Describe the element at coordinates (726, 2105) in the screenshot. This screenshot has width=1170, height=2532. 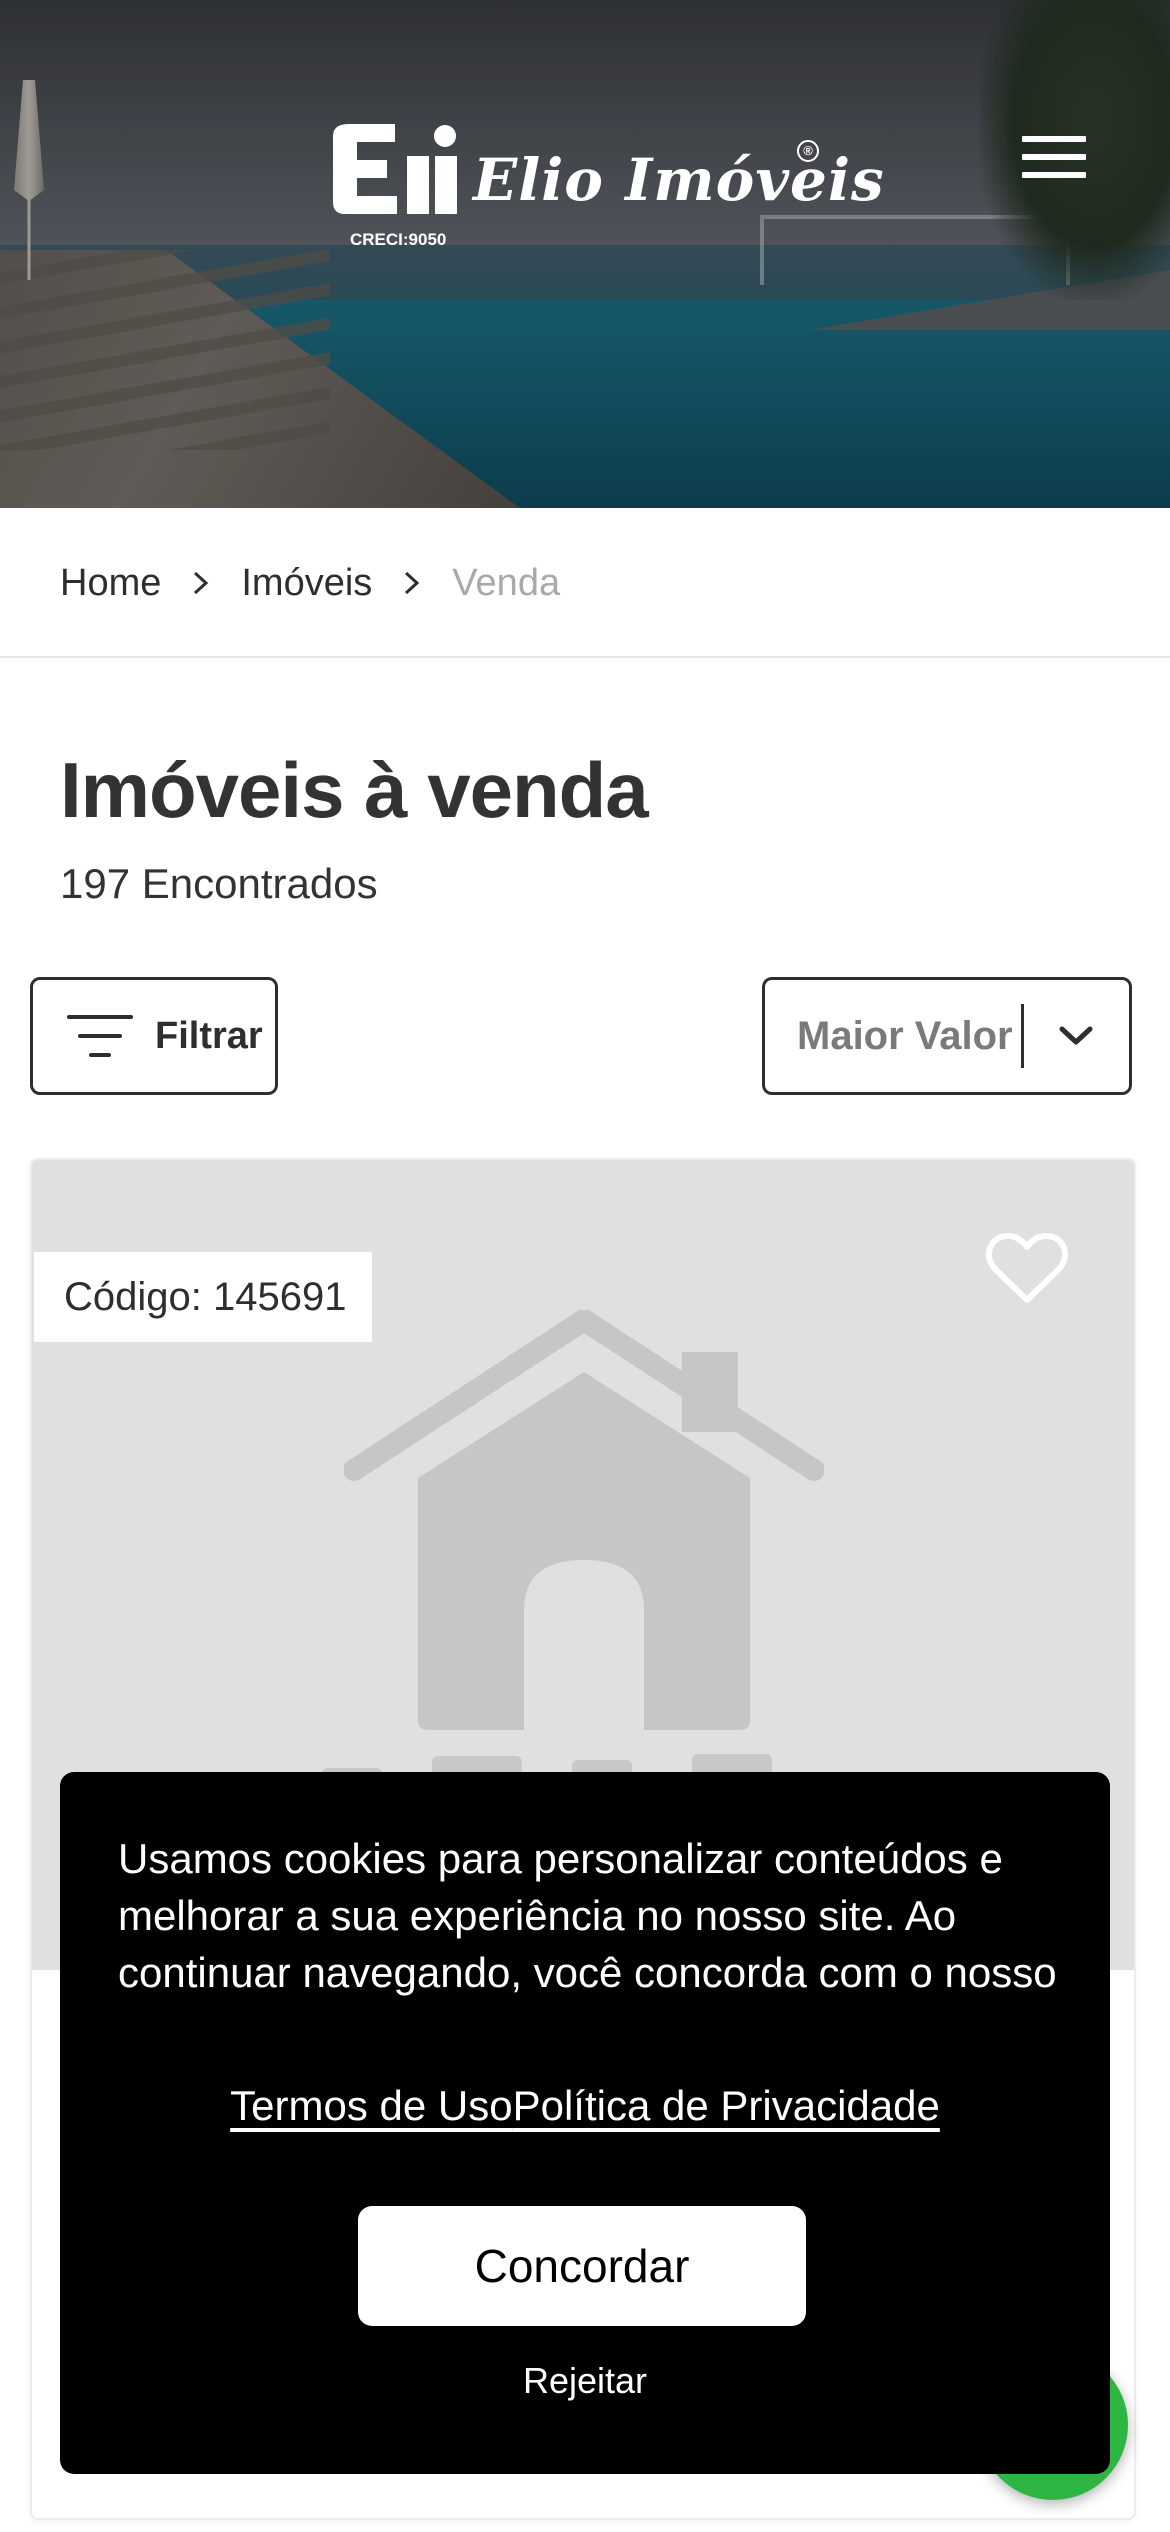
I see `privacy-link: Política de Privacidade` at that location.